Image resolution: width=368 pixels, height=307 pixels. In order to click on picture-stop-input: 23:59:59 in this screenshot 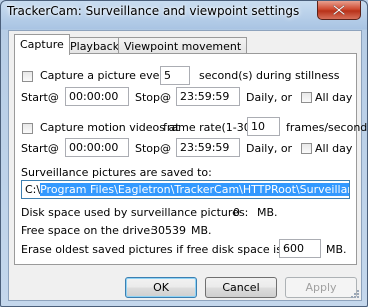, I will do `click(208, 96)`.